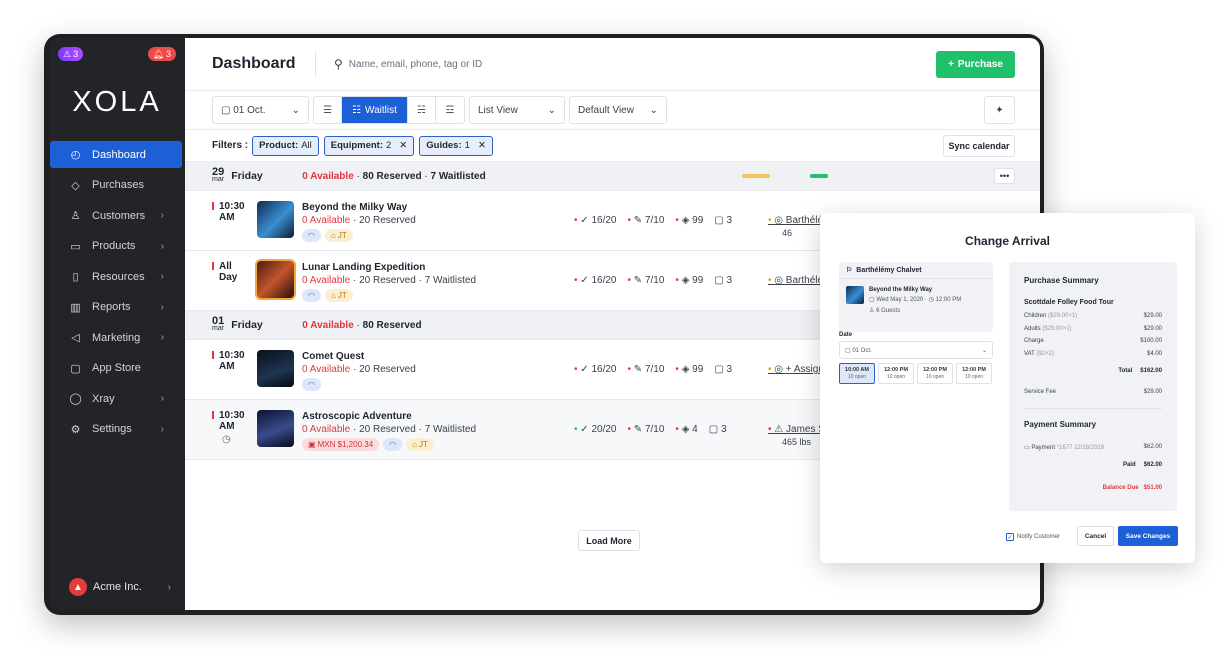 Image resolution: width=1229 pixels, height=670 pixels. I want to click on save-changes-button: Save Changes, so click(1148, 536).